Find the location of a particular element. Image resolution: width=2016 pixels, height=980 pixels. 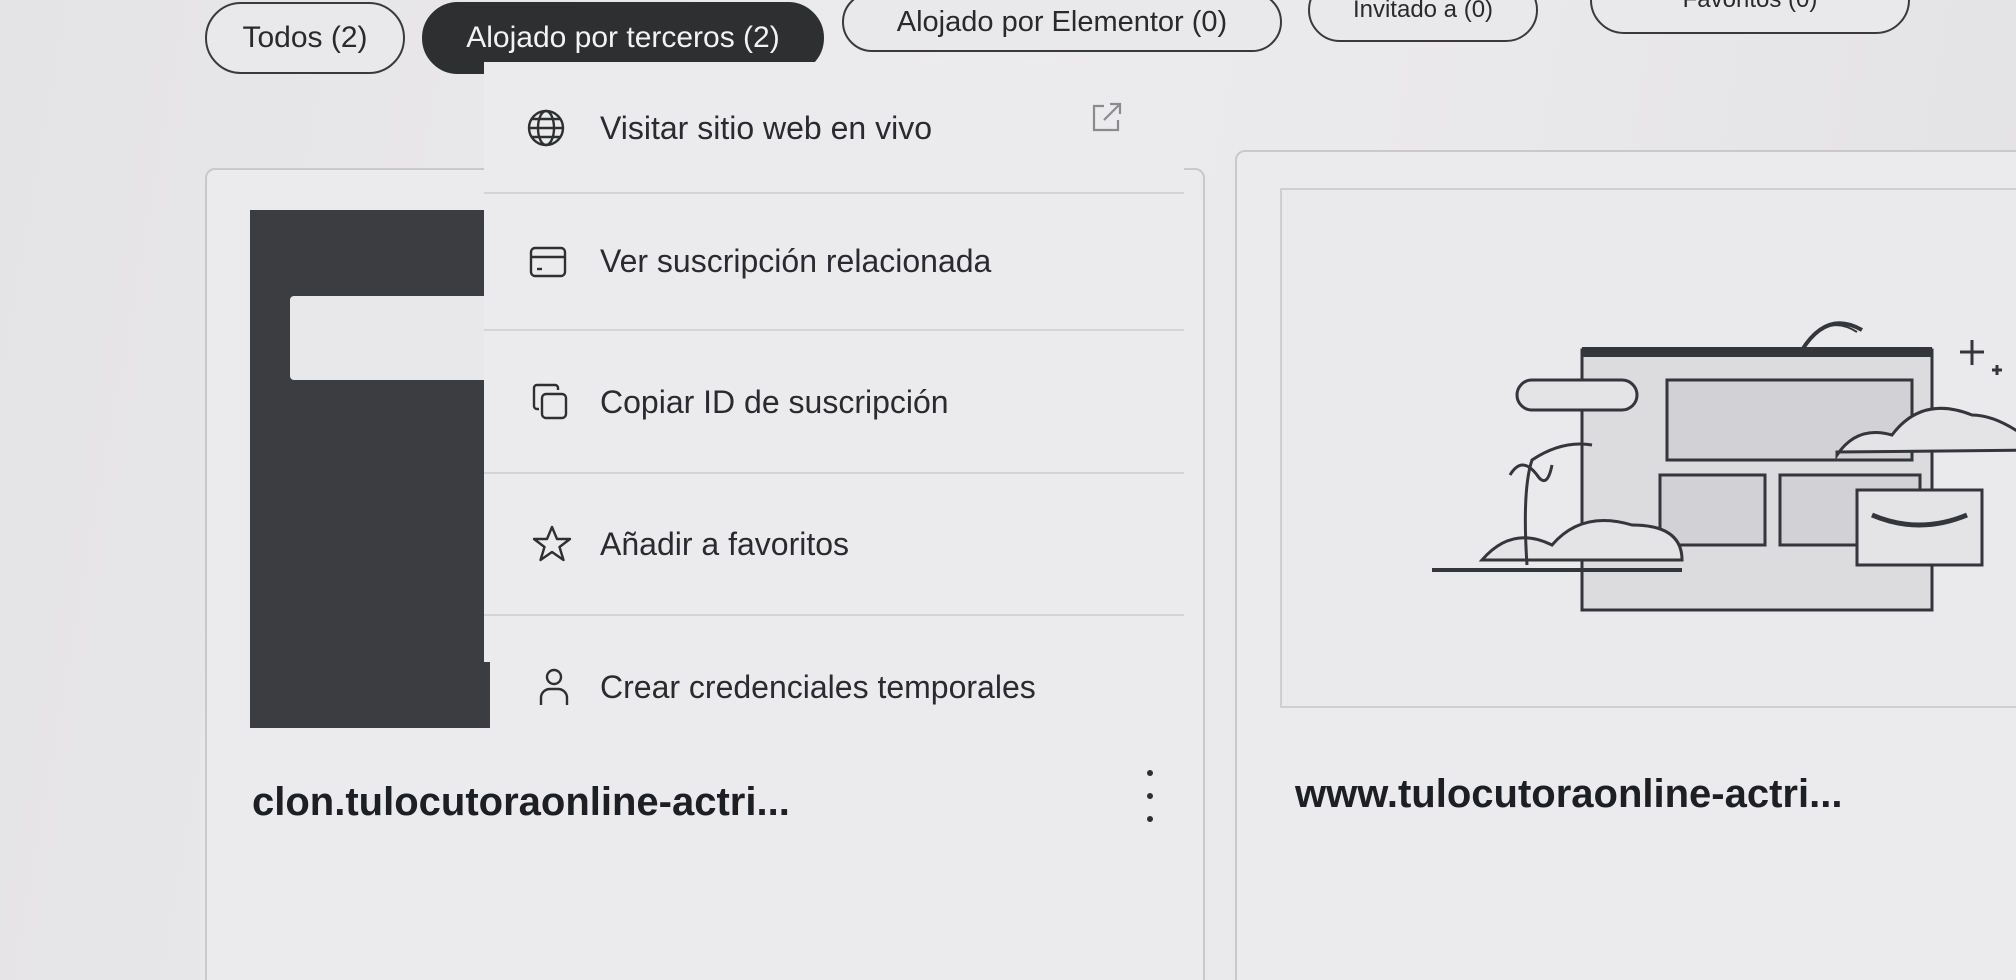

filter-elementor-tab: Alojado por Elementor (0) is located at coordinates (1062, 26).